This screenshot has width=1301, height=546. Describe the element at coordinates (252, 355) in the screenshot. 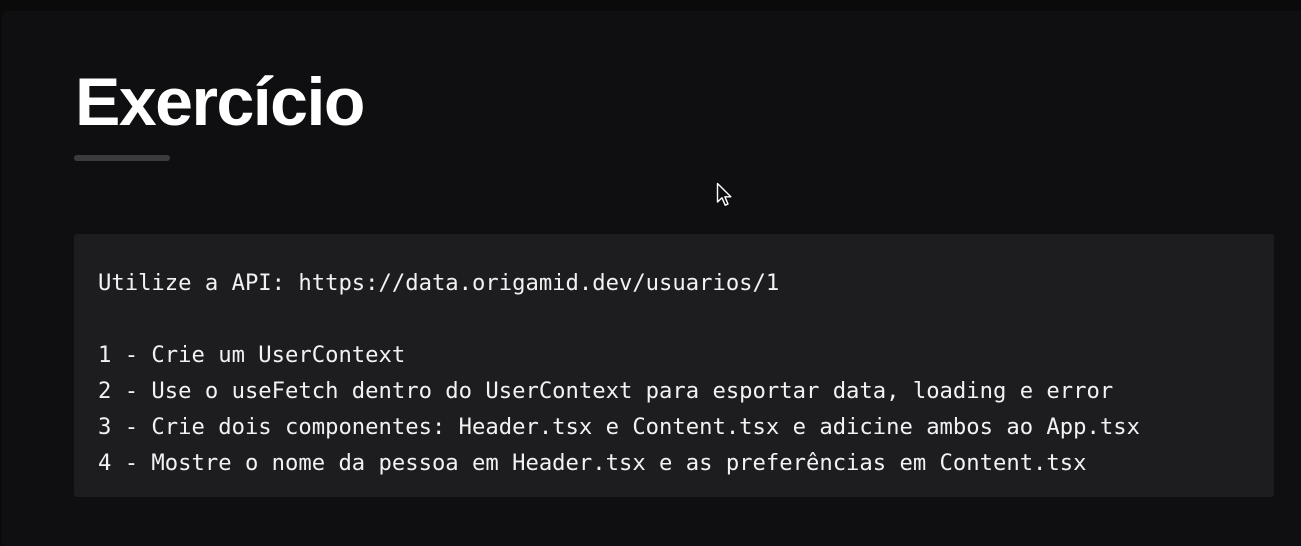

I see `code-line-step-1: 1 - Crie um UserContext` at that location.